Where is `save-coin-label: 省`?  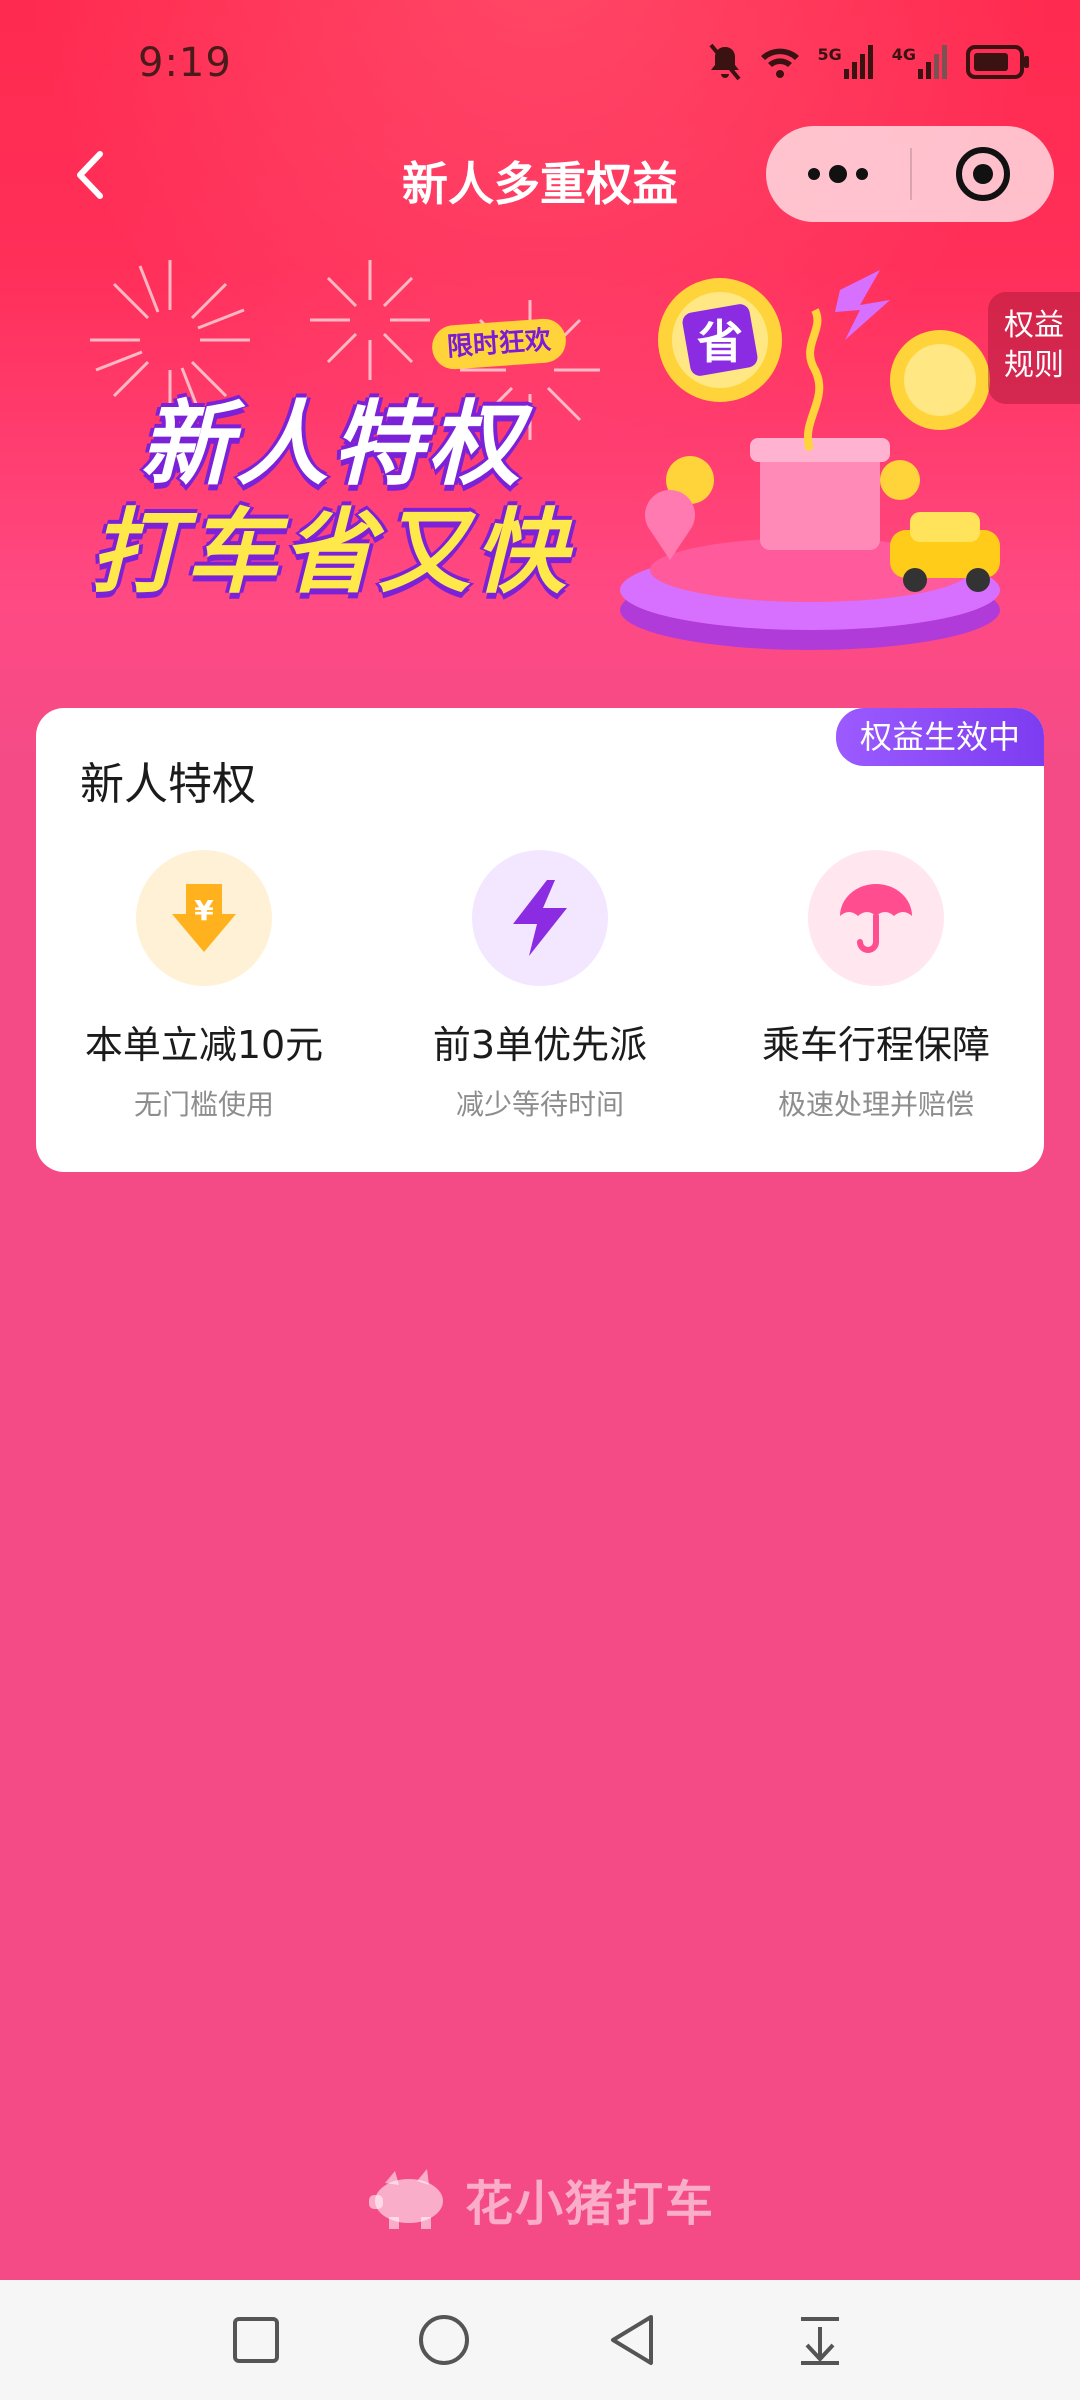
save-coin-label: 省 is located at coordinates (720, 342).